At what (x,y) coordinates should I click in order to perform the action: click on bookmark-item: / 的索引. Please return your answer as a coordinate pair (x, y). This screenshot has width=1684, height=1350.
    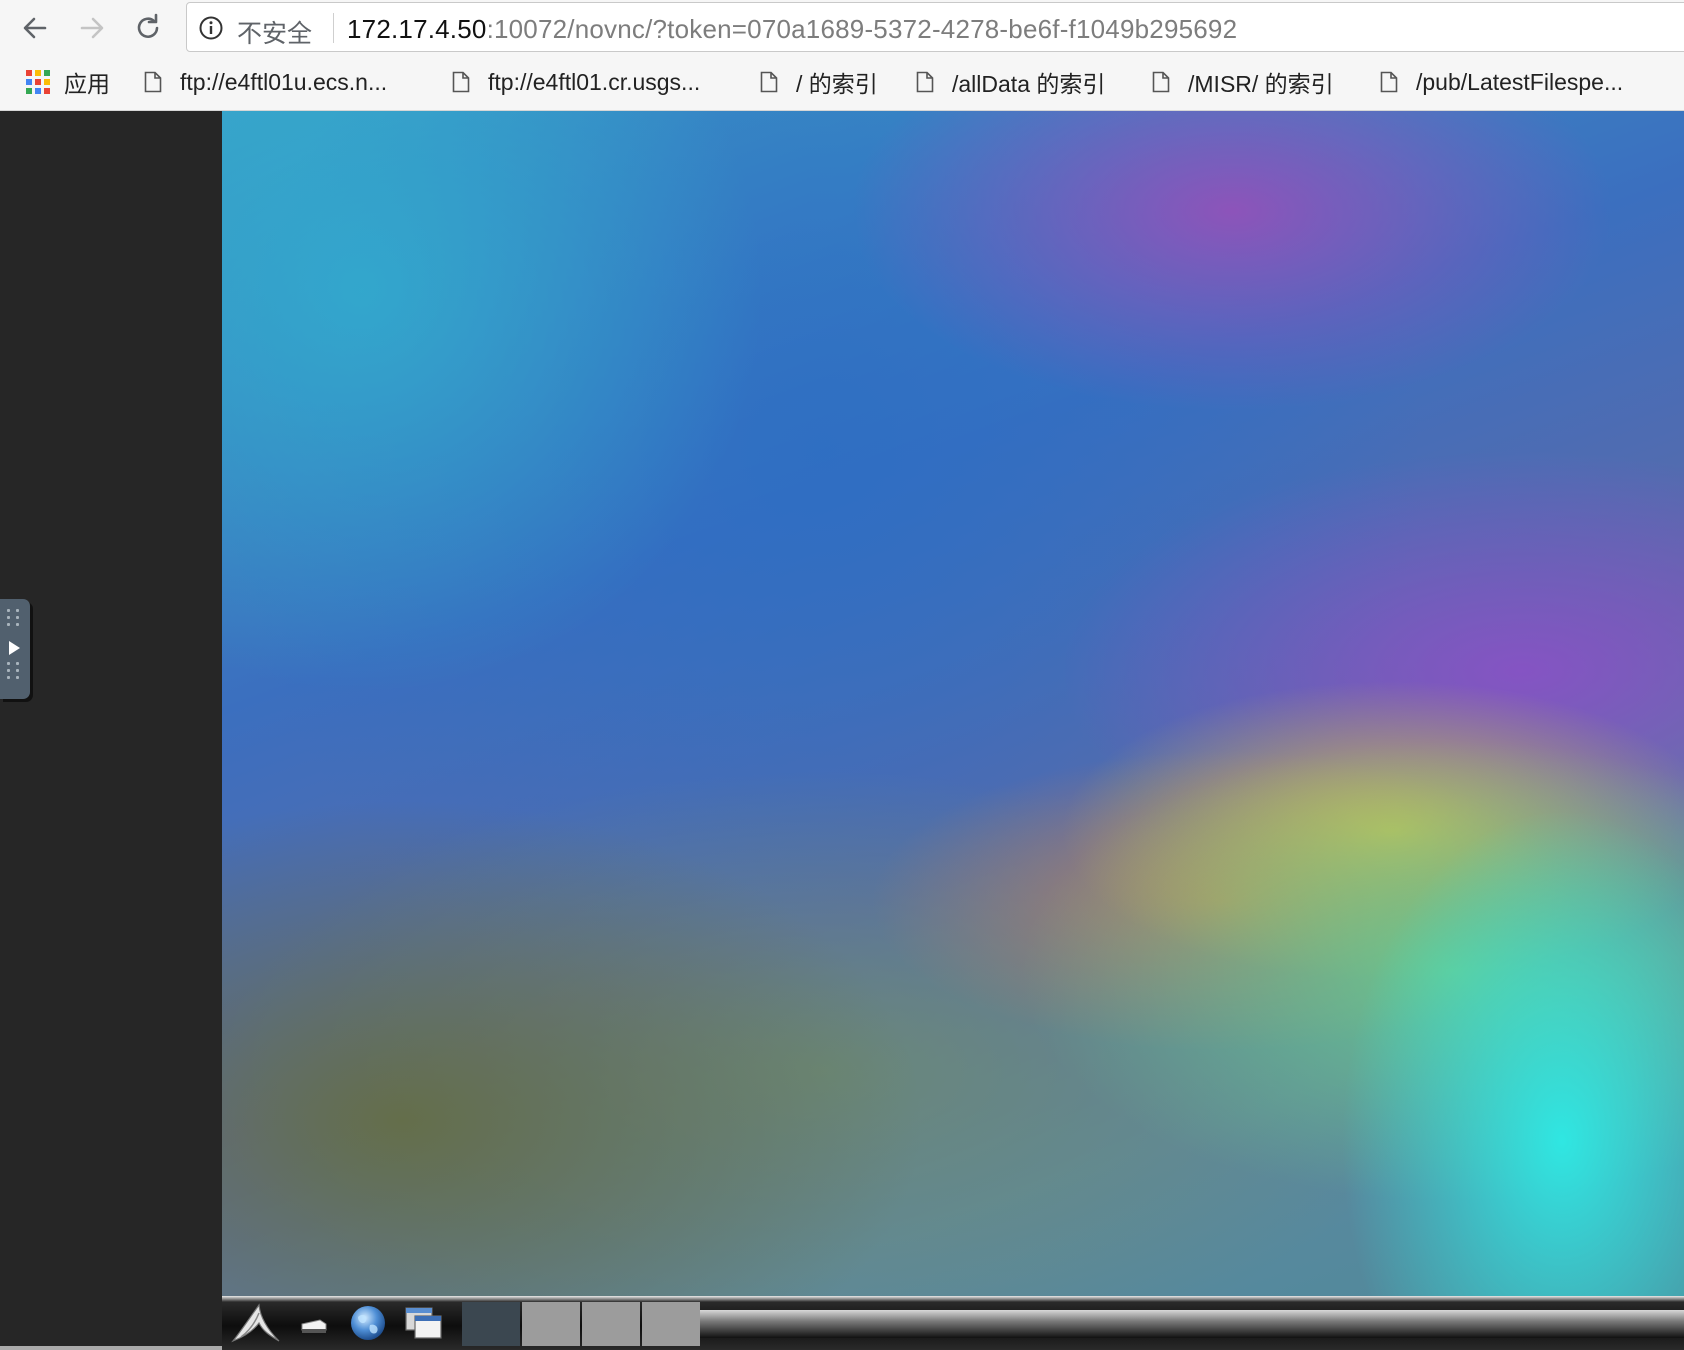
    Looking at the image, I should click on (819, 82).